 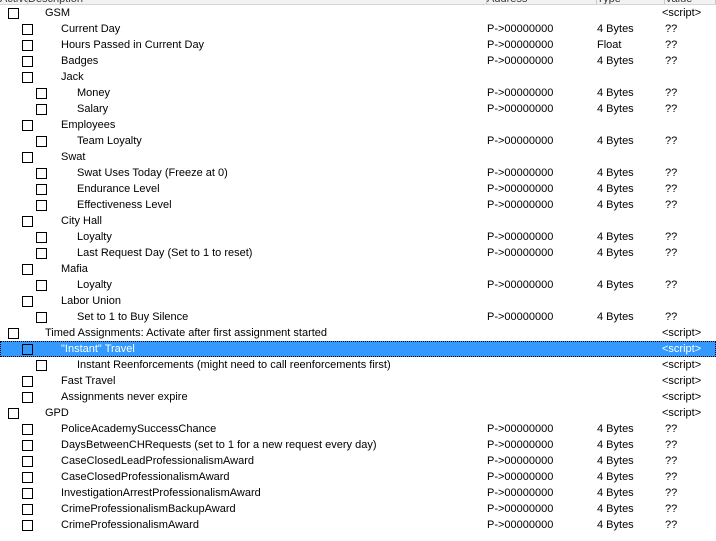 I want to click on entry-description: Assignments never expire, so click(x=124, y=397).